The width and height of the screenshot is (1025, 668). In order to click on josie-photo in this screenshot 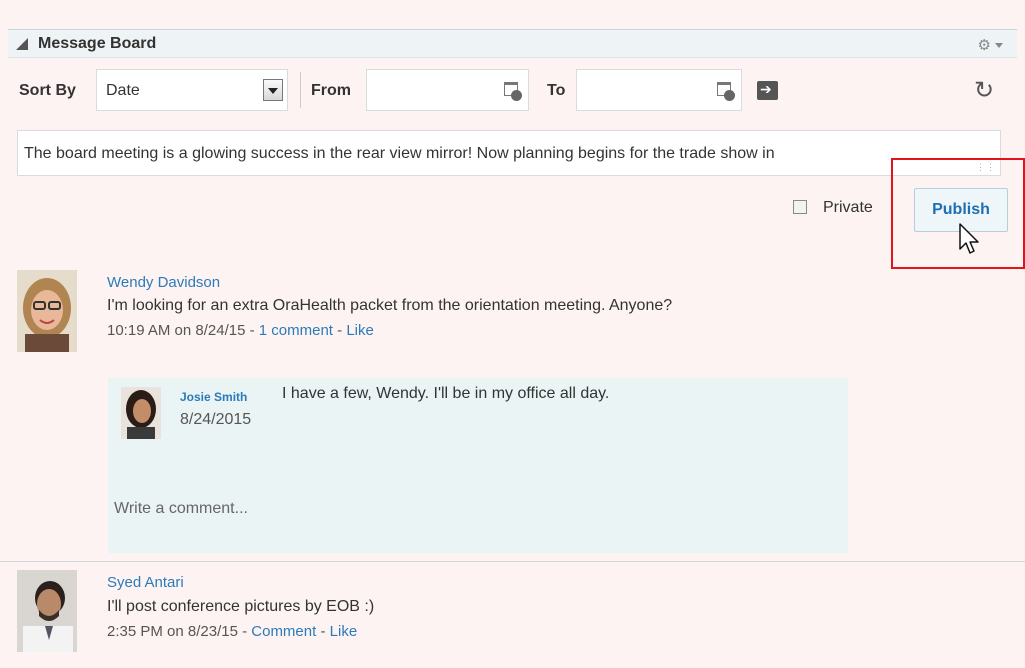, I will do `click(141, 413)`.